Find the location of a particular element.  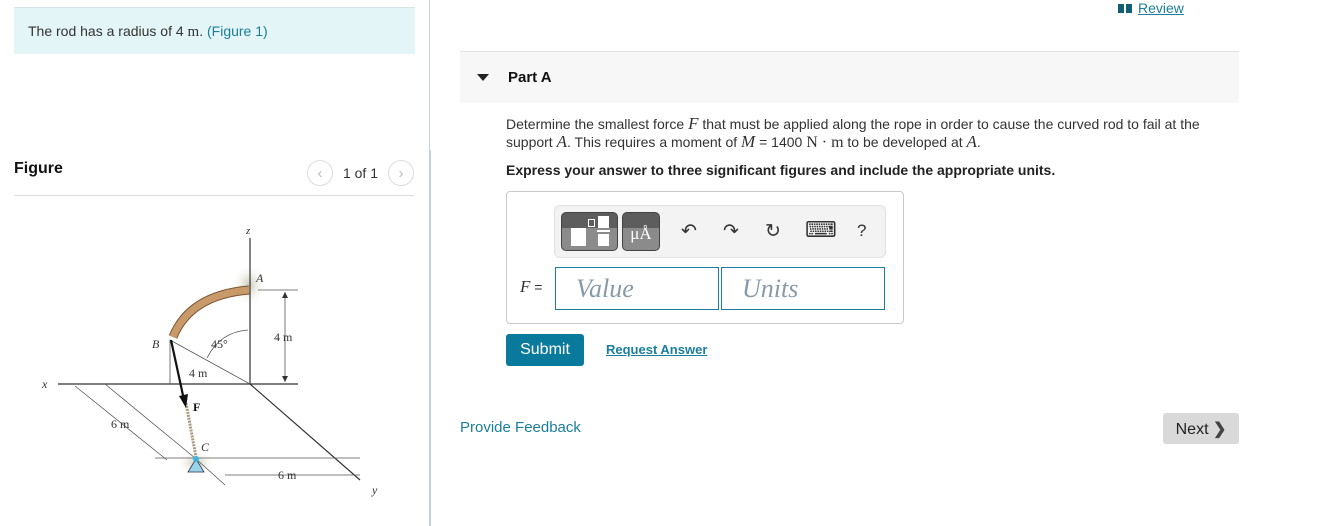

figure-header: Figure ‹ 1 of 1 › is located at coordinates (214, 174).